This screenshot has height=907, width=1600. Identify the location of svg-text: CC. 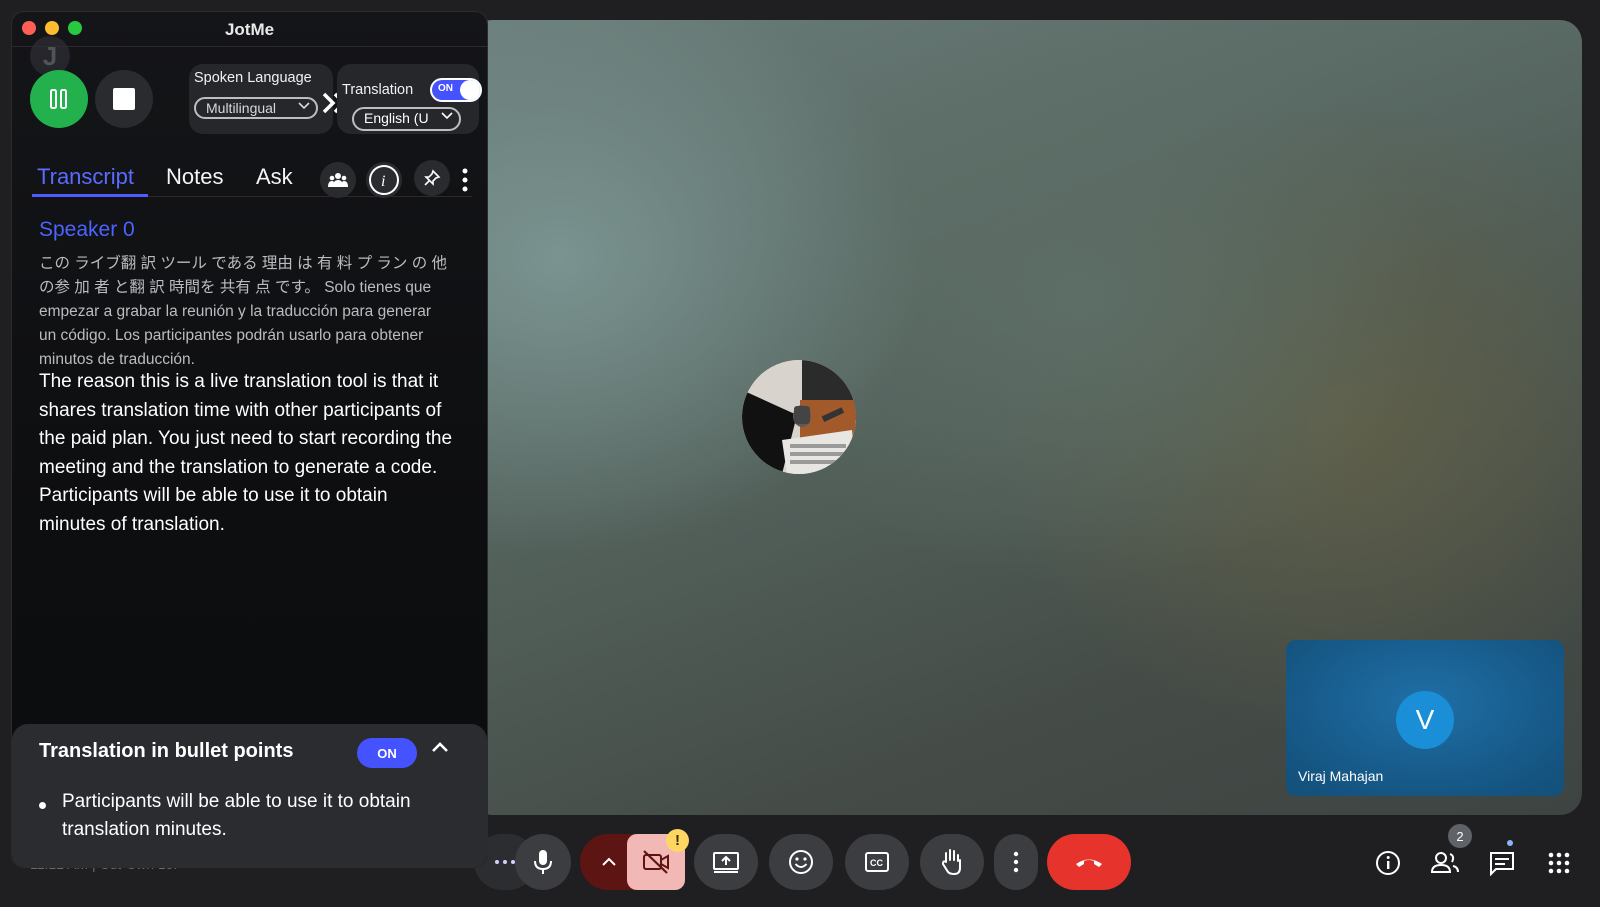
(876, 863).